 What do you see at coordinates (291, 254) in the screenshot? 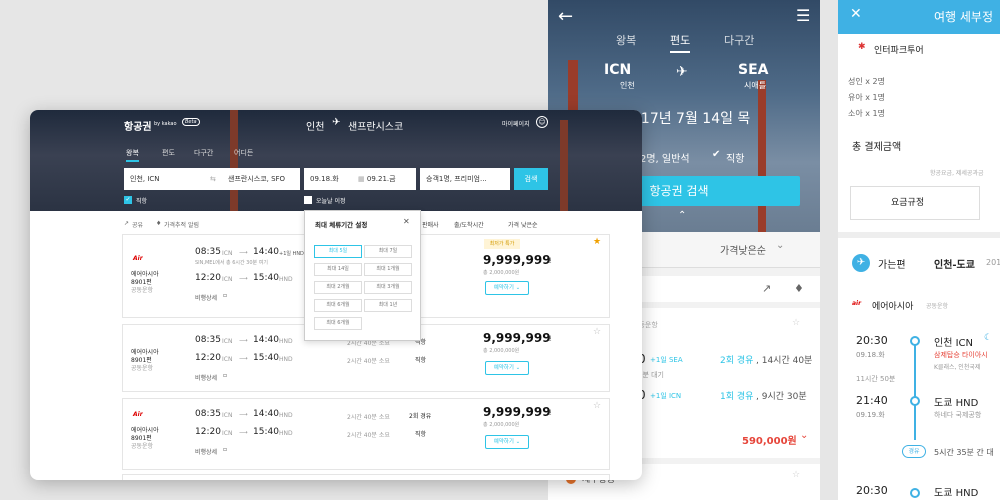
I see `arr-code: +1일 HND` at bounding box center [291, 254].